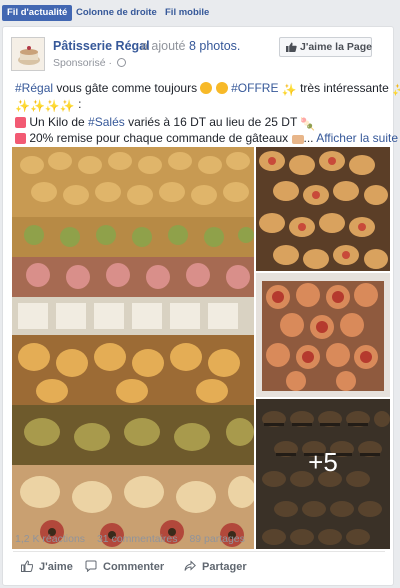  Describe the element at coordinates (101, 46) in the screenshot. I see `page-name-link: Pâtisserie Régal` at that location.